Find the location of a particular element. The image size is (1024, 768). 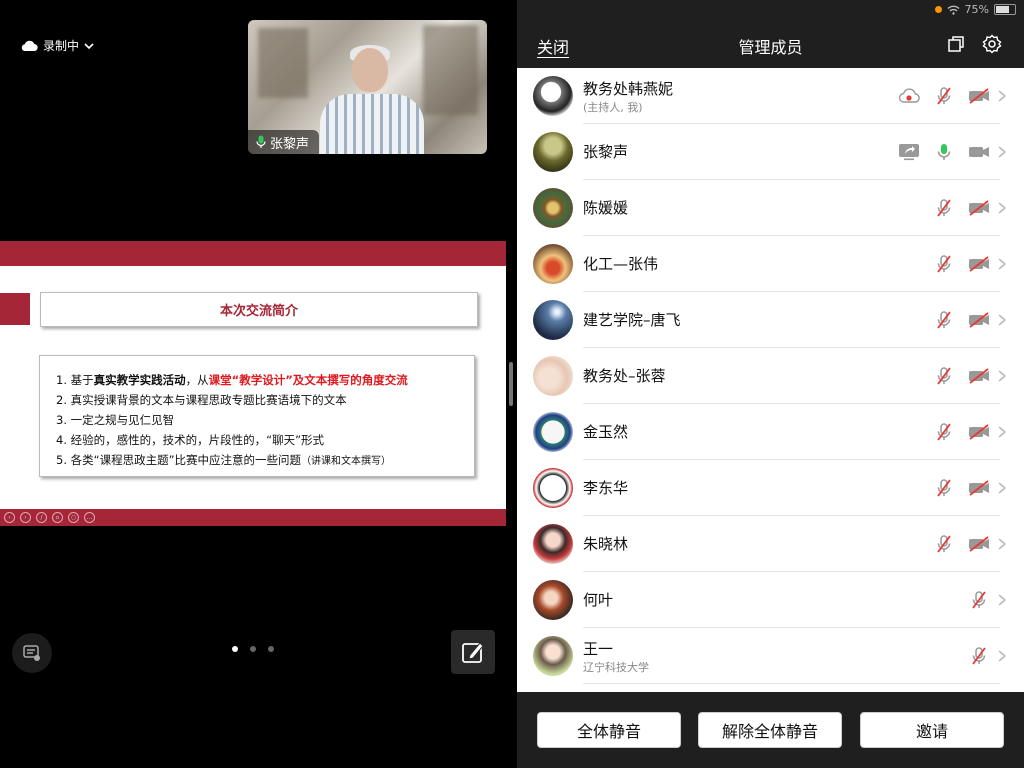

chat-button is located at coordinates (32, 653).